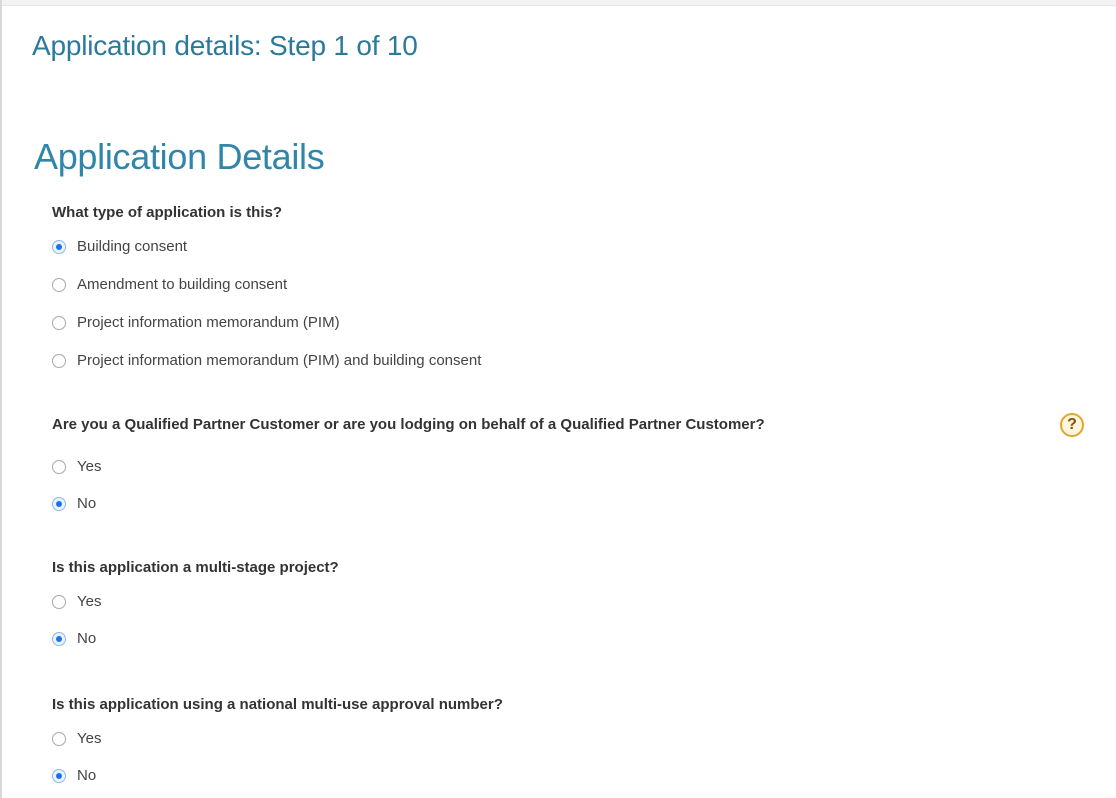  I want to click on option-national-multi-use-yes: Yes, so click(76, 738).